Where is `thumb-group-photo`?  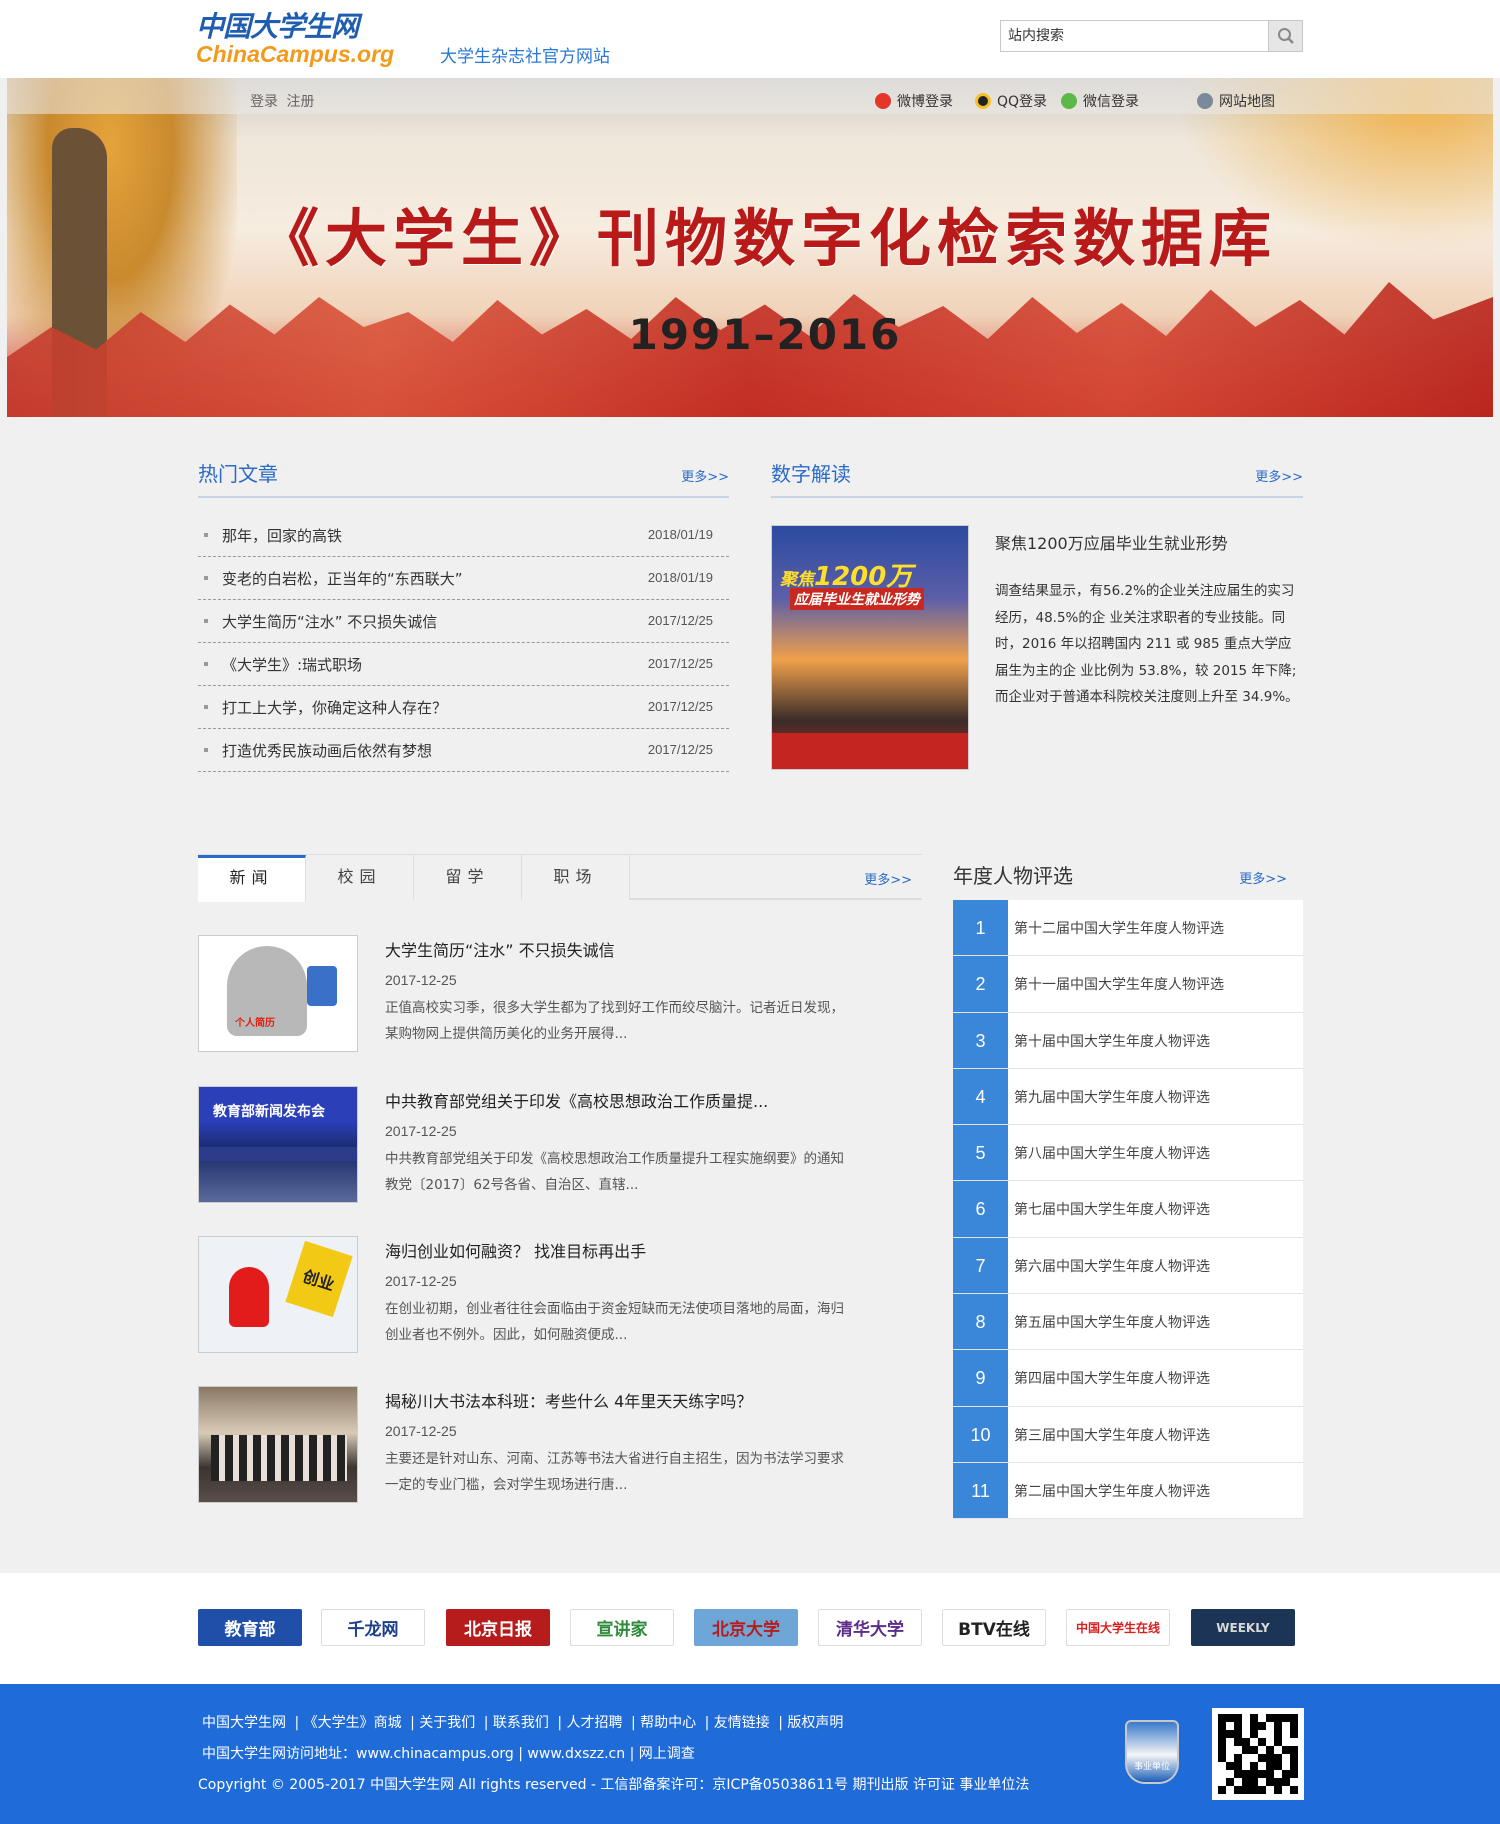
thumb-group-photo is located at coordinates (279, 1458).